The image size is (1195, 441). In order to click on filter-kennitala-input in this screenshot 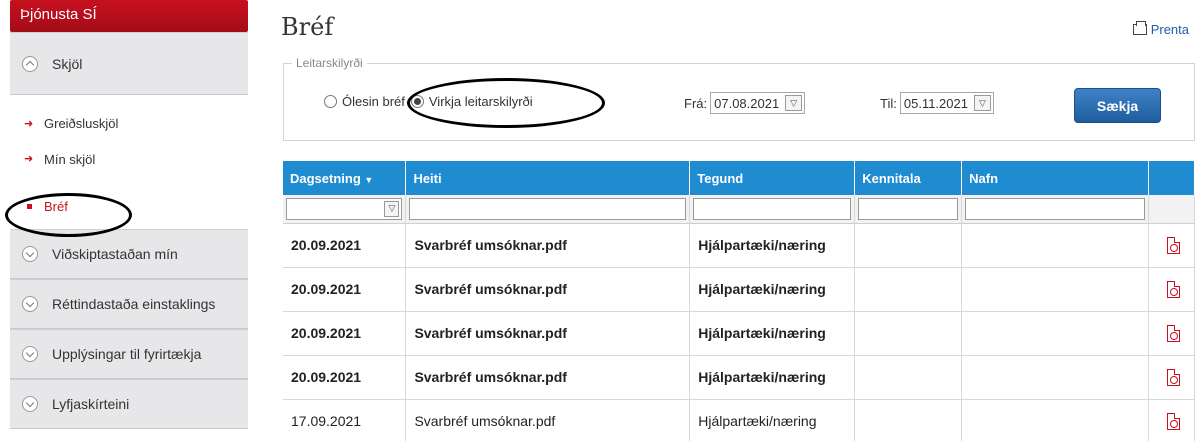, I will do `click(908, 208)`.